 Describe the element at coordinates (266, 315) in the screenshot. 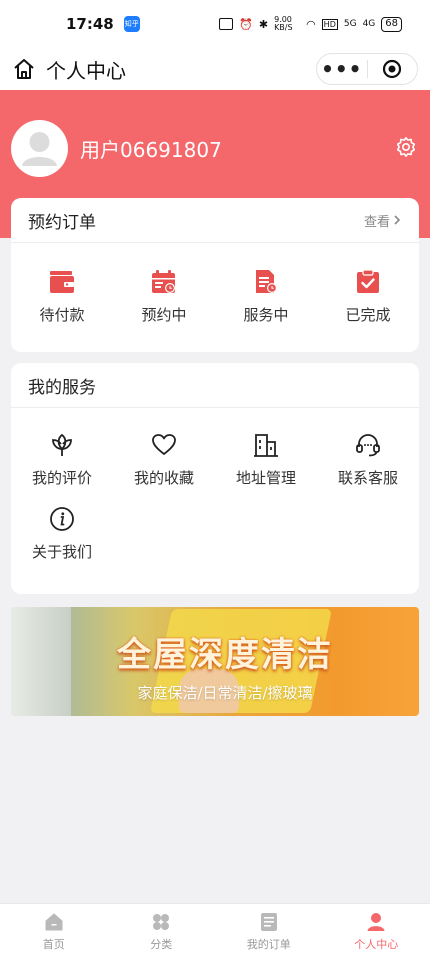

I see `order-status-label: 服务中` at that location.